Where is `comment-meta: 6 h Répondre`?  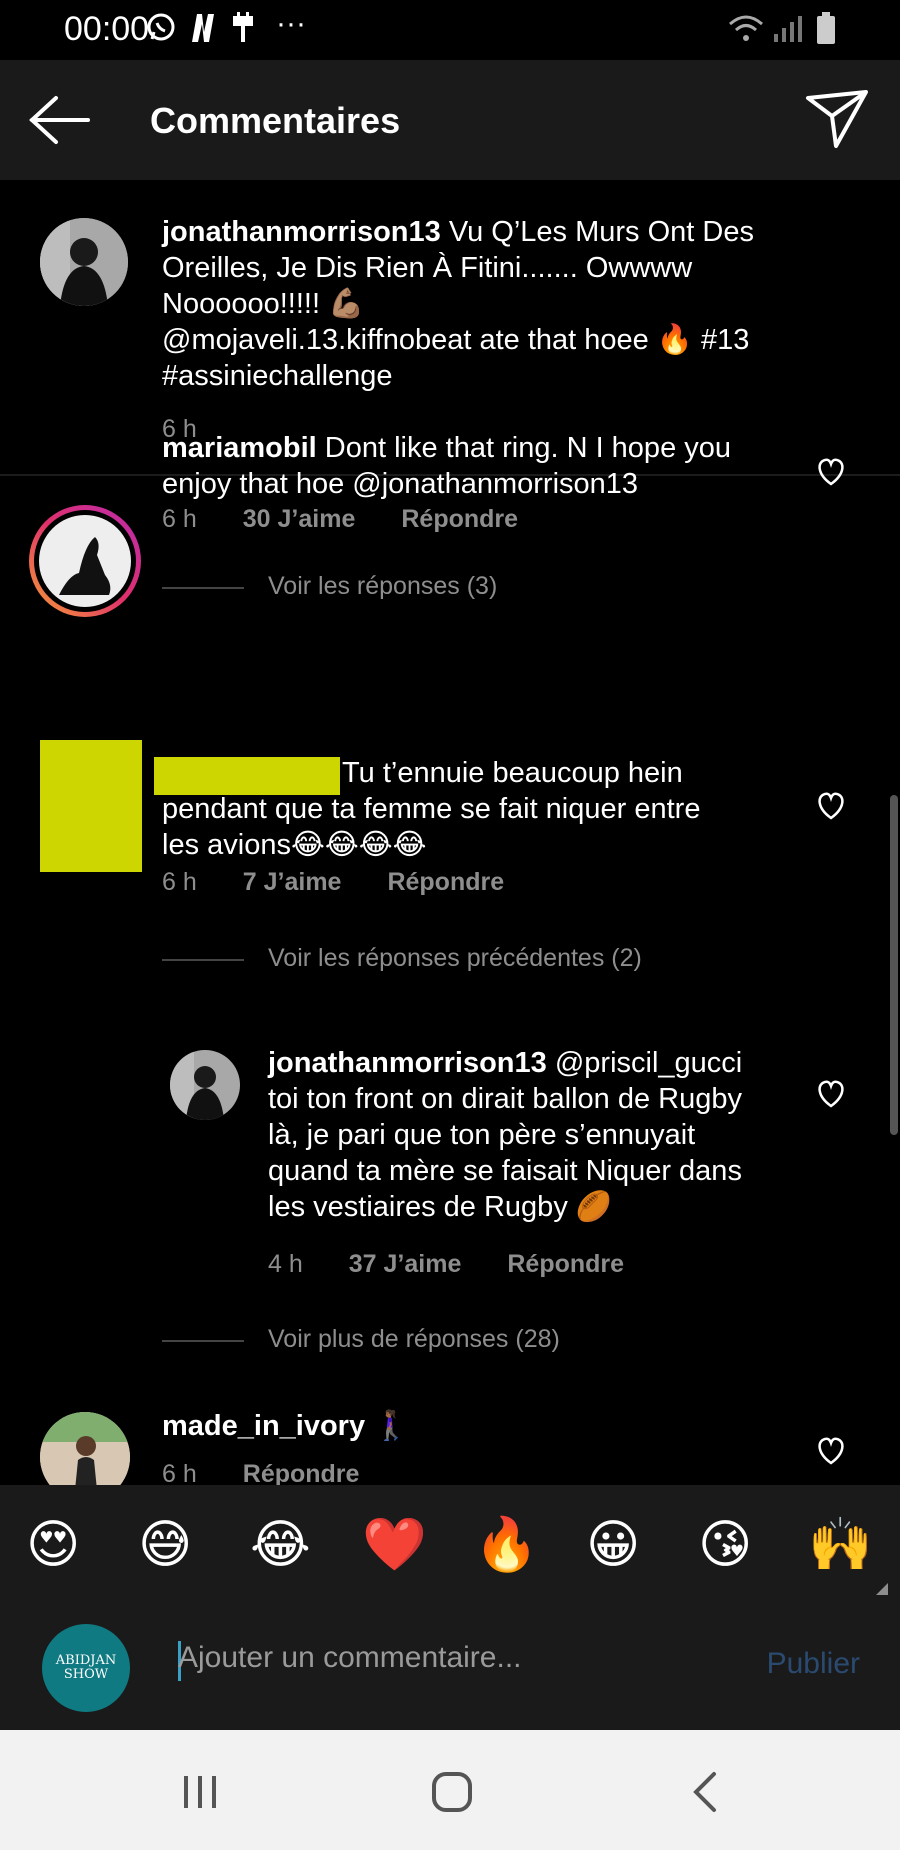 comment-meta: 6 h Répondre is located at coordinates (283, 1472).